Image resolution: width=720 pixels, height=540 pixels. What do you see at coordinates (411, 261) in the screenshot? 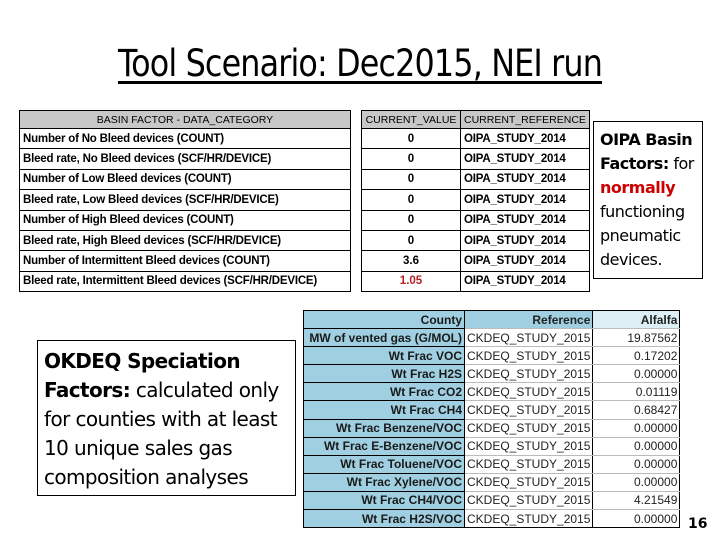
I see `current-value-cell: 3.6` at bounding box center [411, 261].